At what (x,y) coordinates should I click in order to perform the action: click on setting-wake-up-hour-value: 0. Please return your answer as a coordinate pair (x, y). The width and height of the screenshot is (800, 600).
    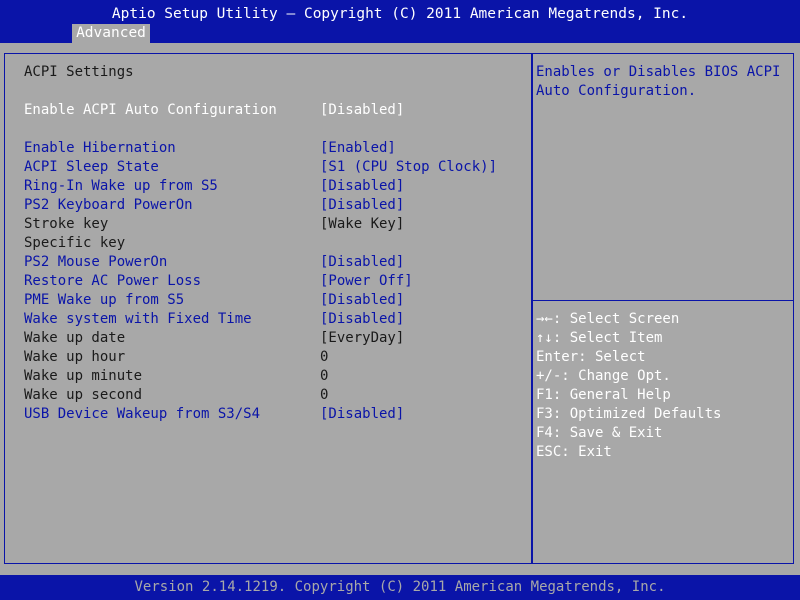
    Looking at the image, I should click on (324, 357).